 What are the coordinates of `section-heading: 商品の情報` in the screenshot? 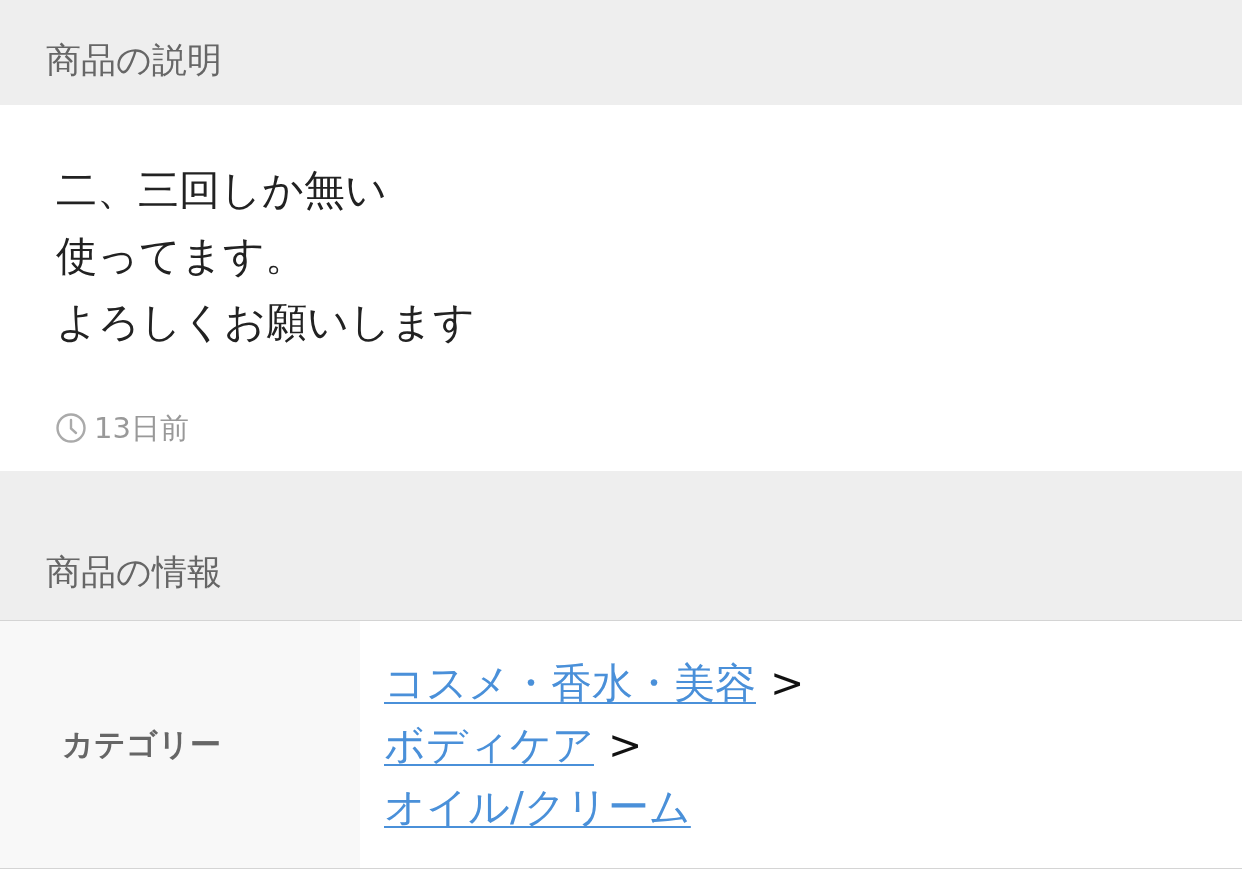 It's located at (134, 572).